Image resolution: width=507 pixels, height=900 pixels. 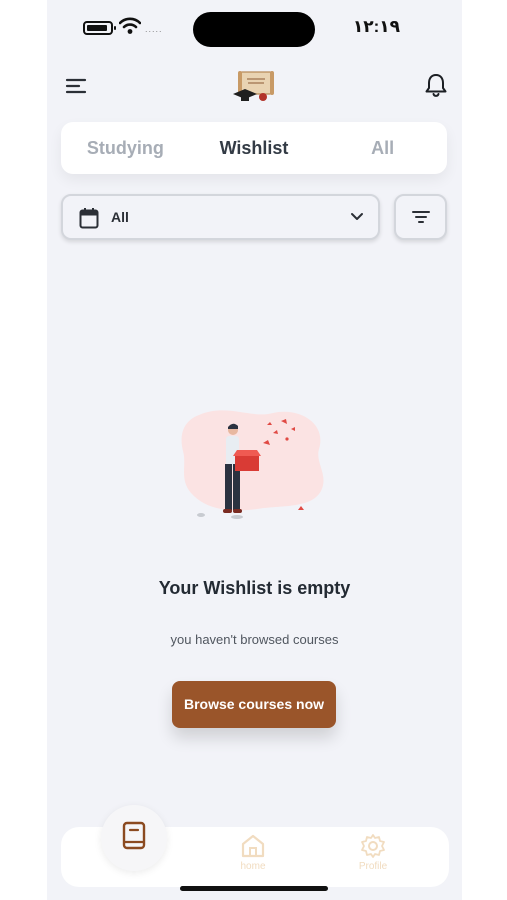 What do you see at coordinates (382, 148) in the screenshot?
I see `tab-all: All` at bounding box center [382, 148].